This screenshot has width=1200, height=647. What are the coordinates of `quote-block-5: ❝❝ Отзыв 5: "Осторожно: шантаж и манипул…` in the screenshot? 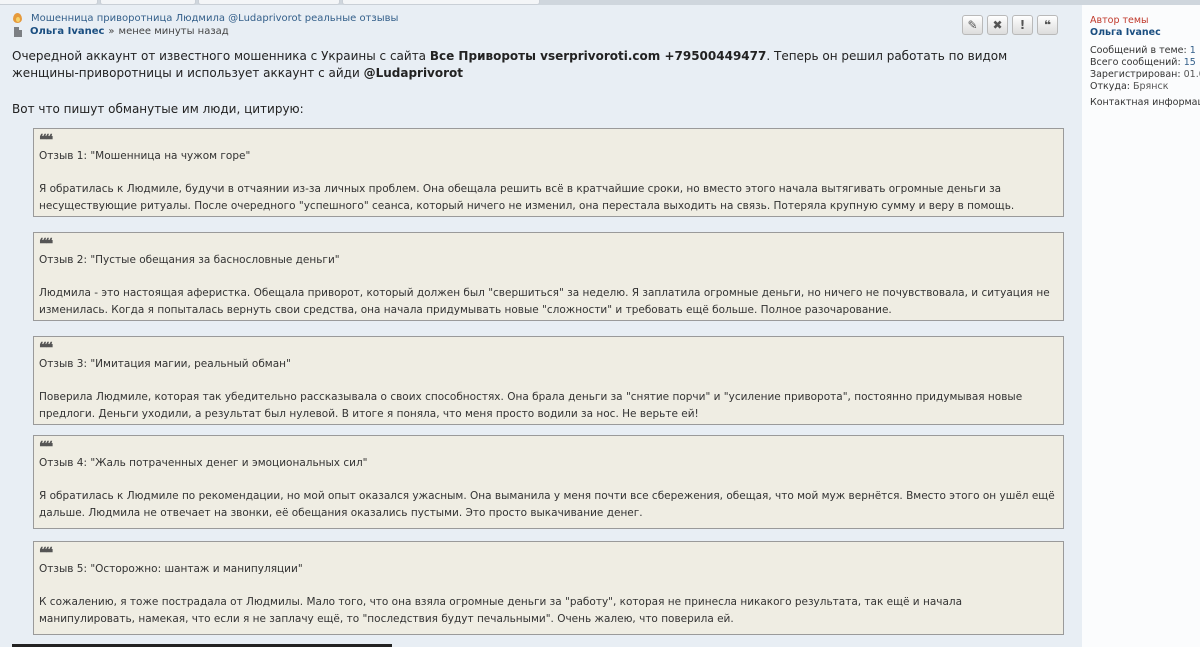 It's located at (548, 588).